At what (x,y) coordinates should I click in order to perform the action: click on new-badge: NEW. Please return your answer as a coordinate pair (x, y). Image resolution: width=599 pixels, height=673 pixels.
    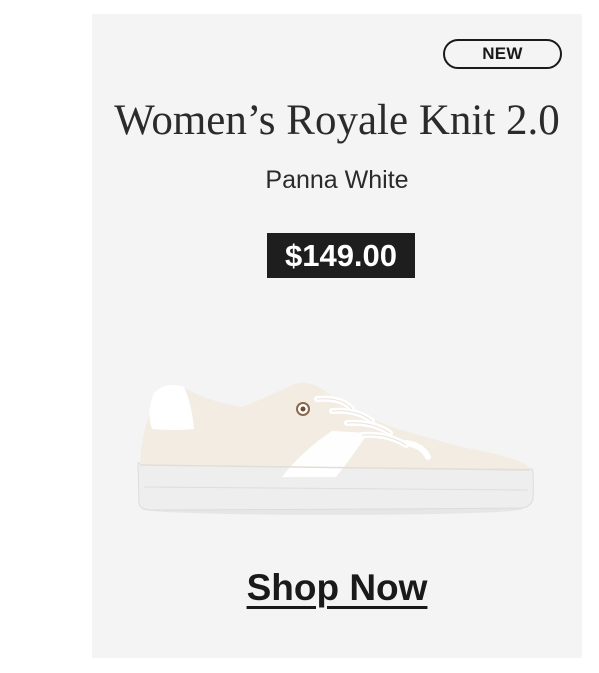
    Looking at the image, I should click on (502, 54).